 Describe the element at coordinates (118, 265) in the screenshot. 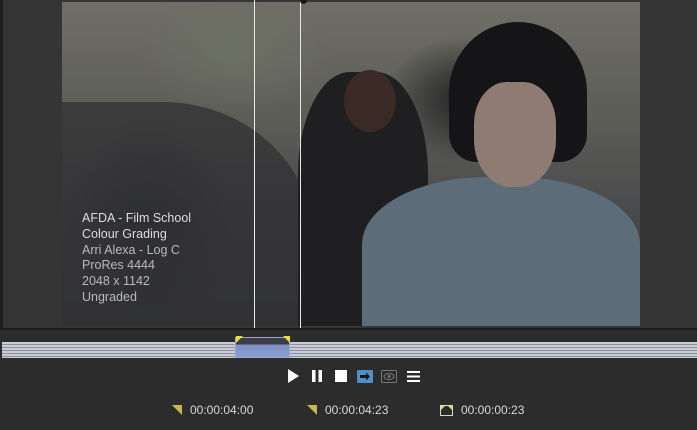

I see `clip-codec: ProRes 4444` at that location.